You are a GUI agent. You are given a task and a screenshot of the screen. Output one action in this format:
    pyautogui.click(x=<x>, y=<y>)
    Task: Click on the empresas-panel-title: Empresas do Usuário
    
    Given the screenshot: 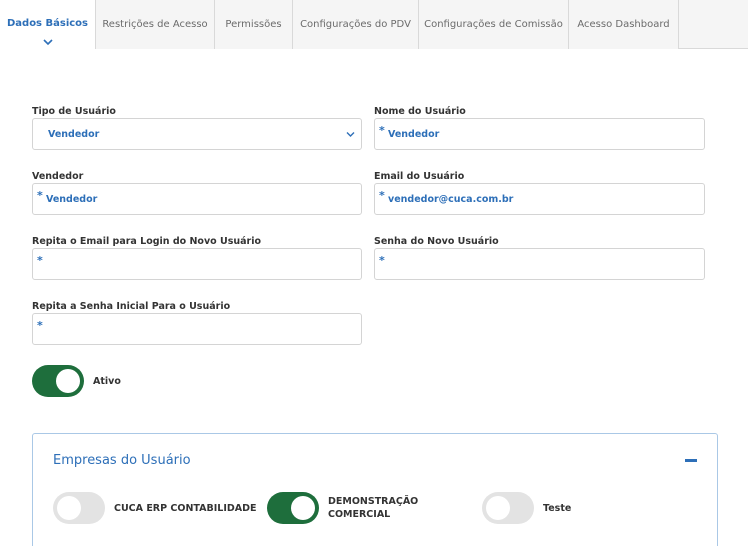 What is the action you would take?
    pyautogui.click(x=122, y=460)
    